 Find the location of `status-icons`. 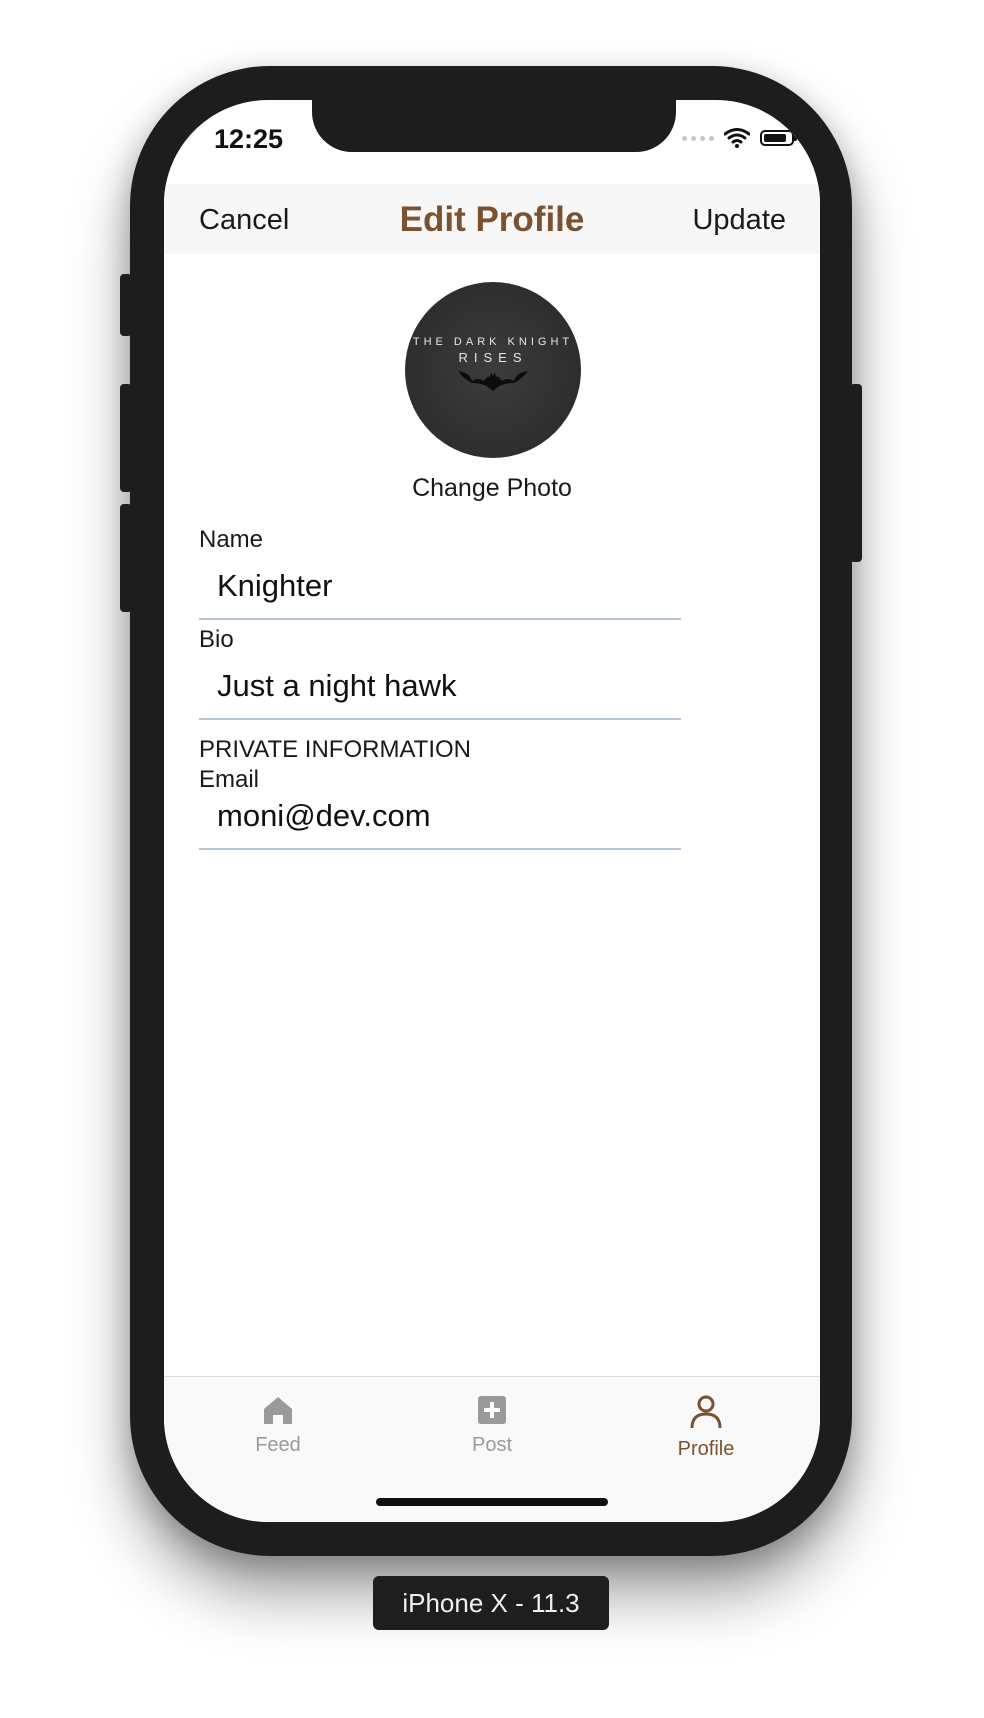

status-icons is located at coordinates (739, 138).